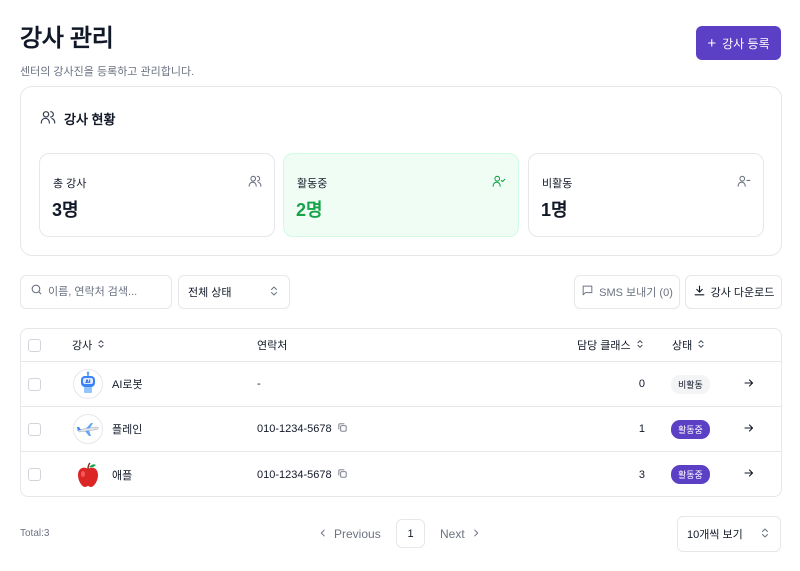 The image size is (800, 571). What do you see at coordinates (401, 345) in the screenshot?
I see `table-header: 강사 연락처 담당 클래스 상태` at bounding box center [401, 345].